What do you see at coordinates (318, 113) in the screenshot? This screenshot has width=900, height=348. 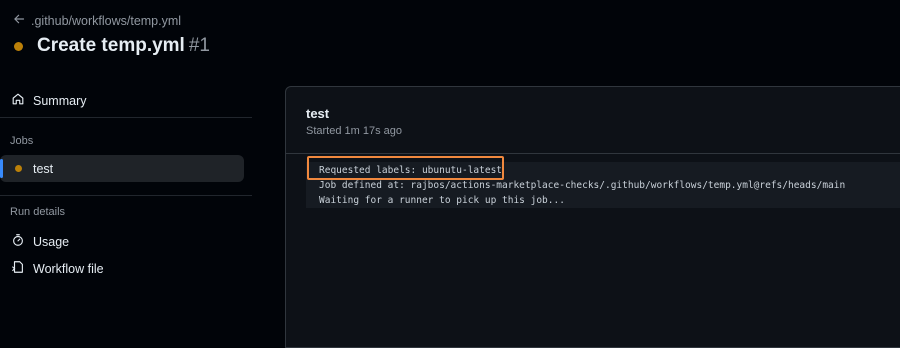 I see `job-title: test` at bounding box center [318, 113].